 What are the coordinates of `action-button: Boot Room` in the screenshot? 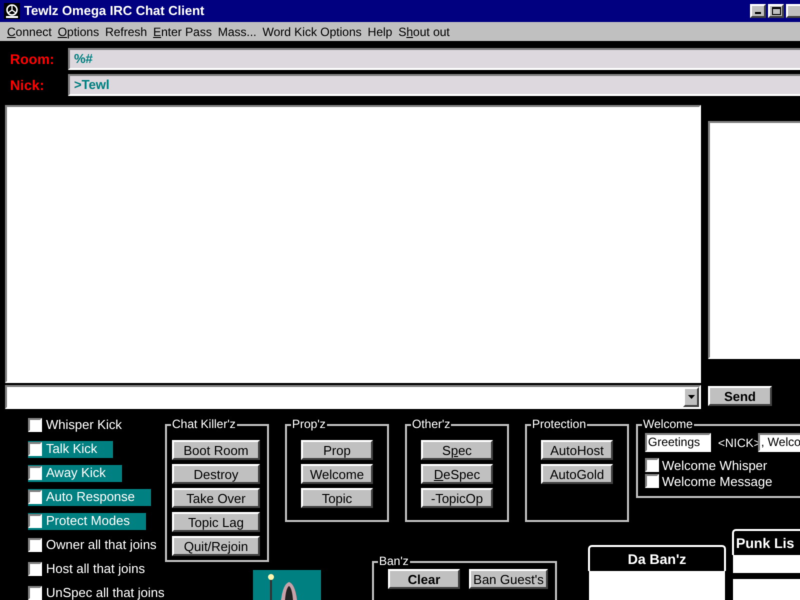 It's located at (216, 450).